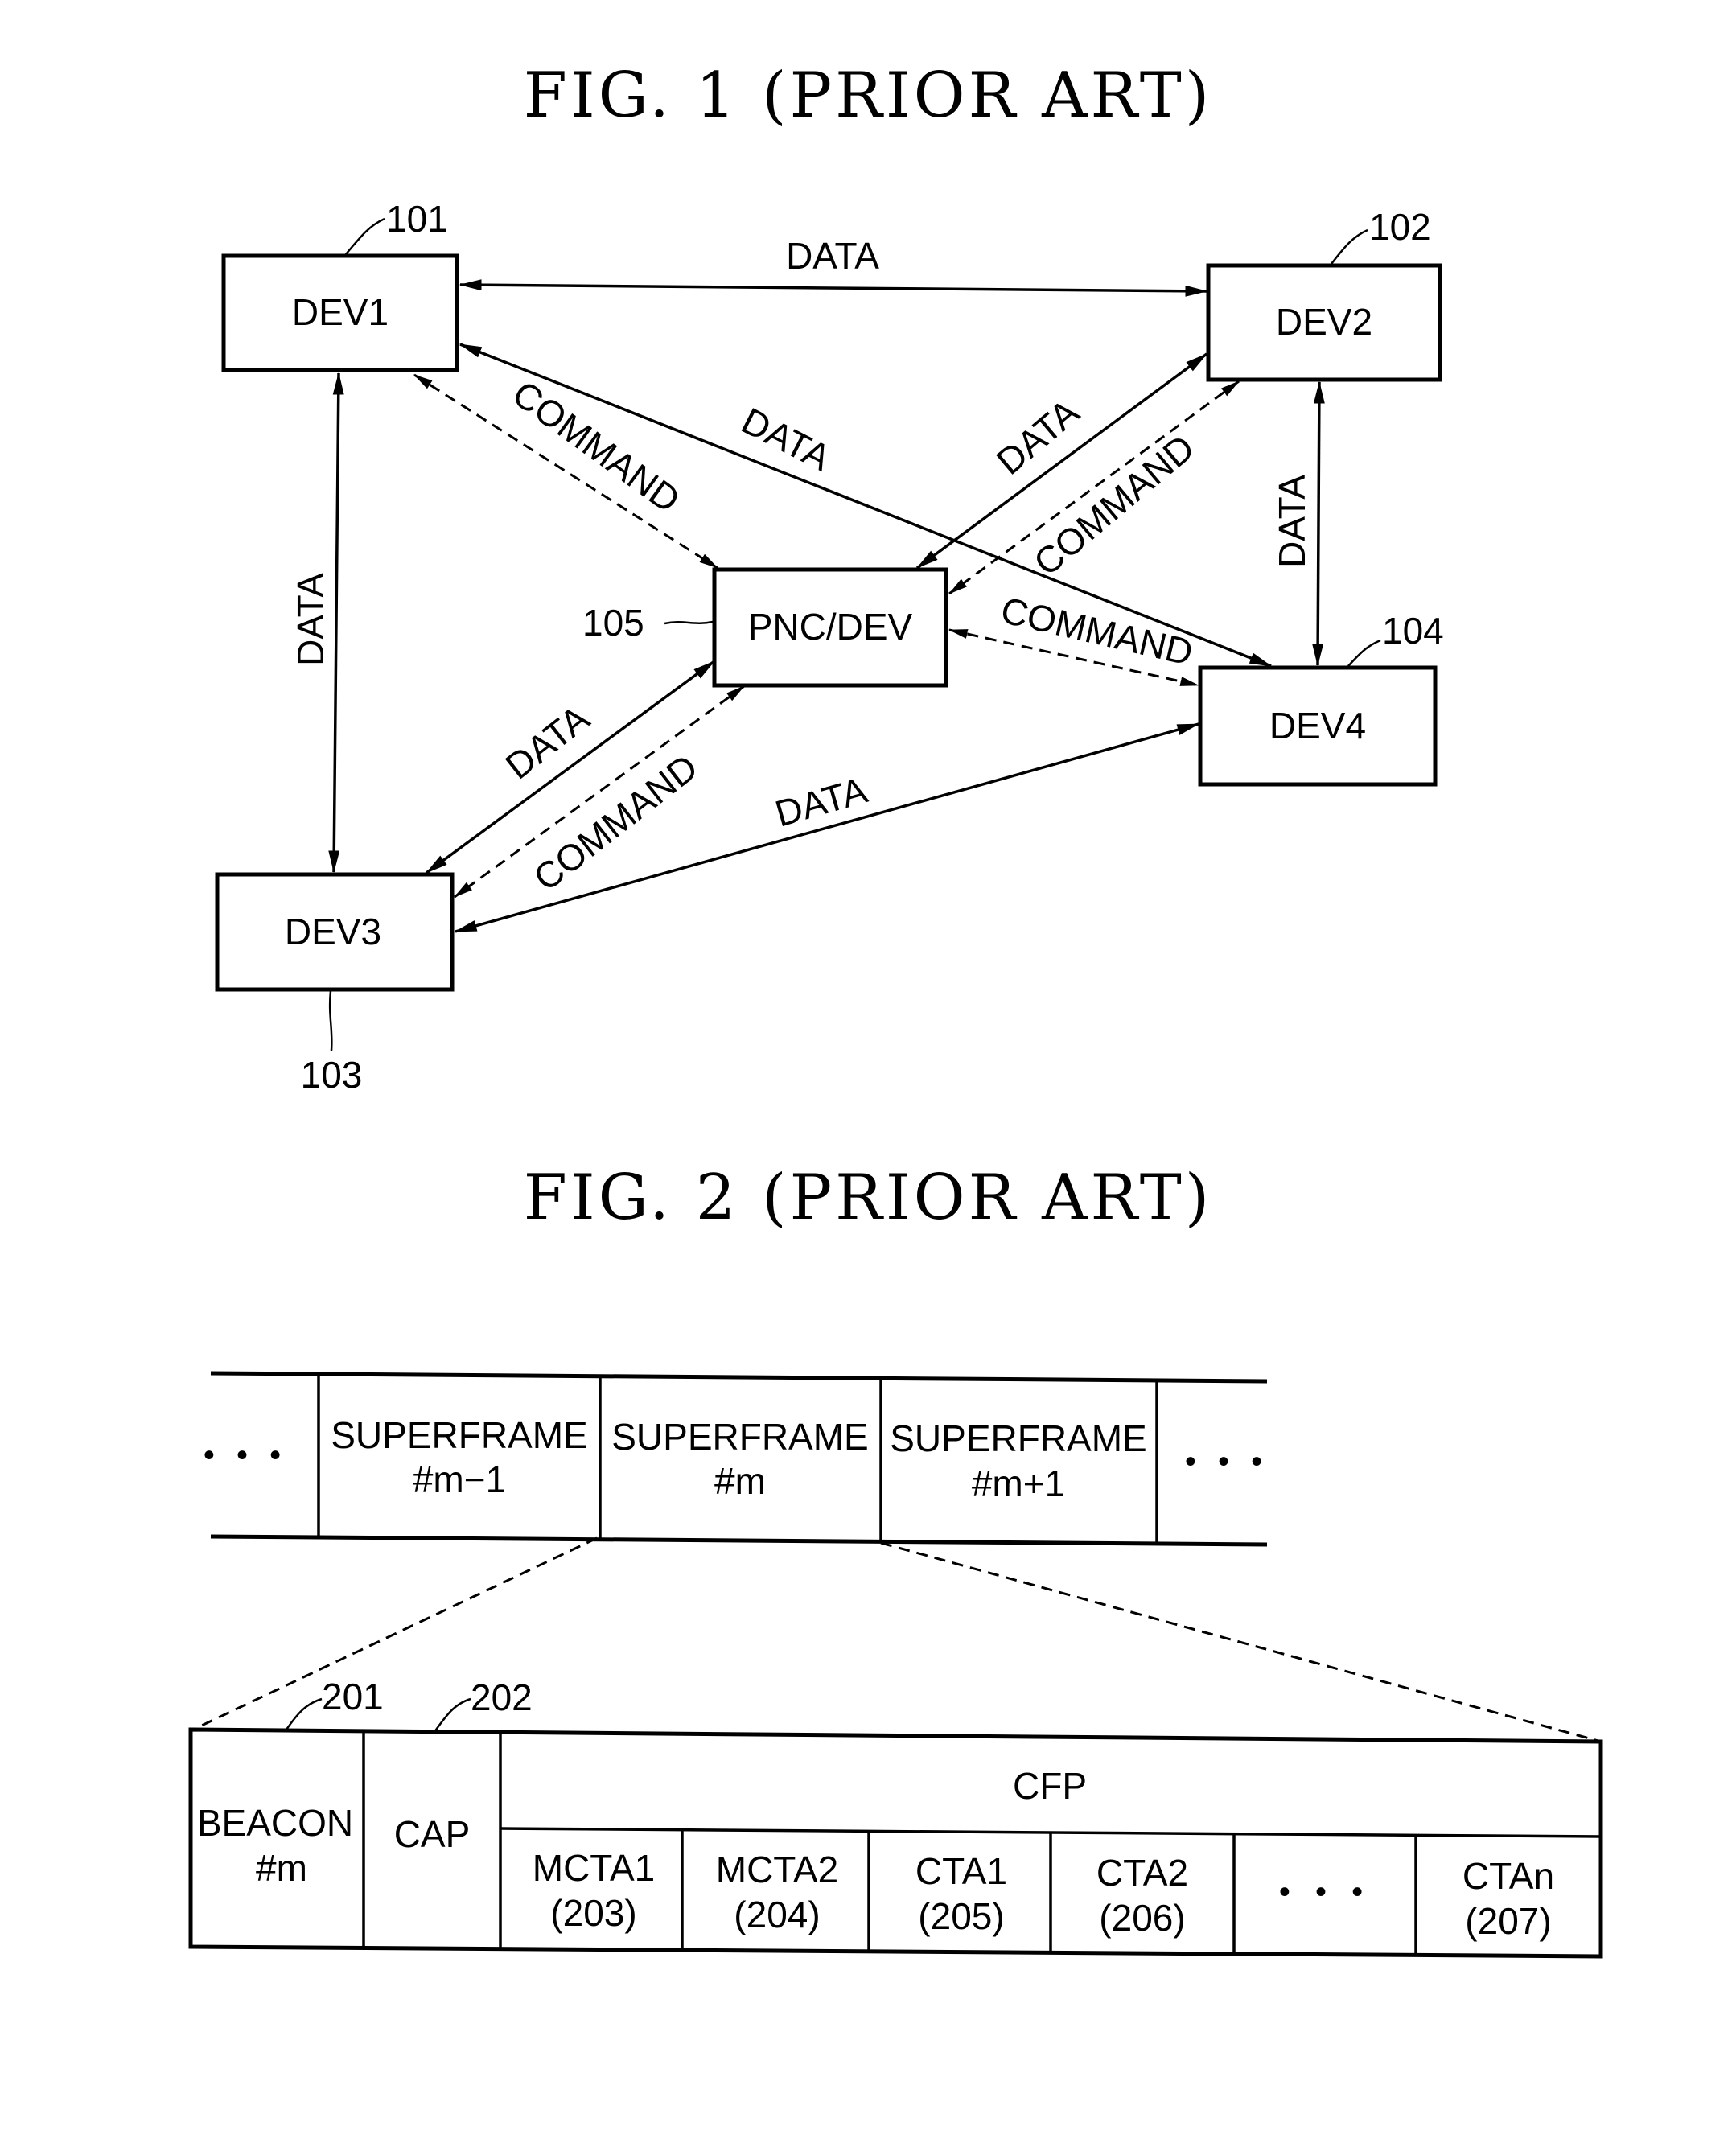  Describe the element at coordinates (615, 822) in the screenshot. I see `edge-label-pnc-dev3-command: COMMAND` at that location.